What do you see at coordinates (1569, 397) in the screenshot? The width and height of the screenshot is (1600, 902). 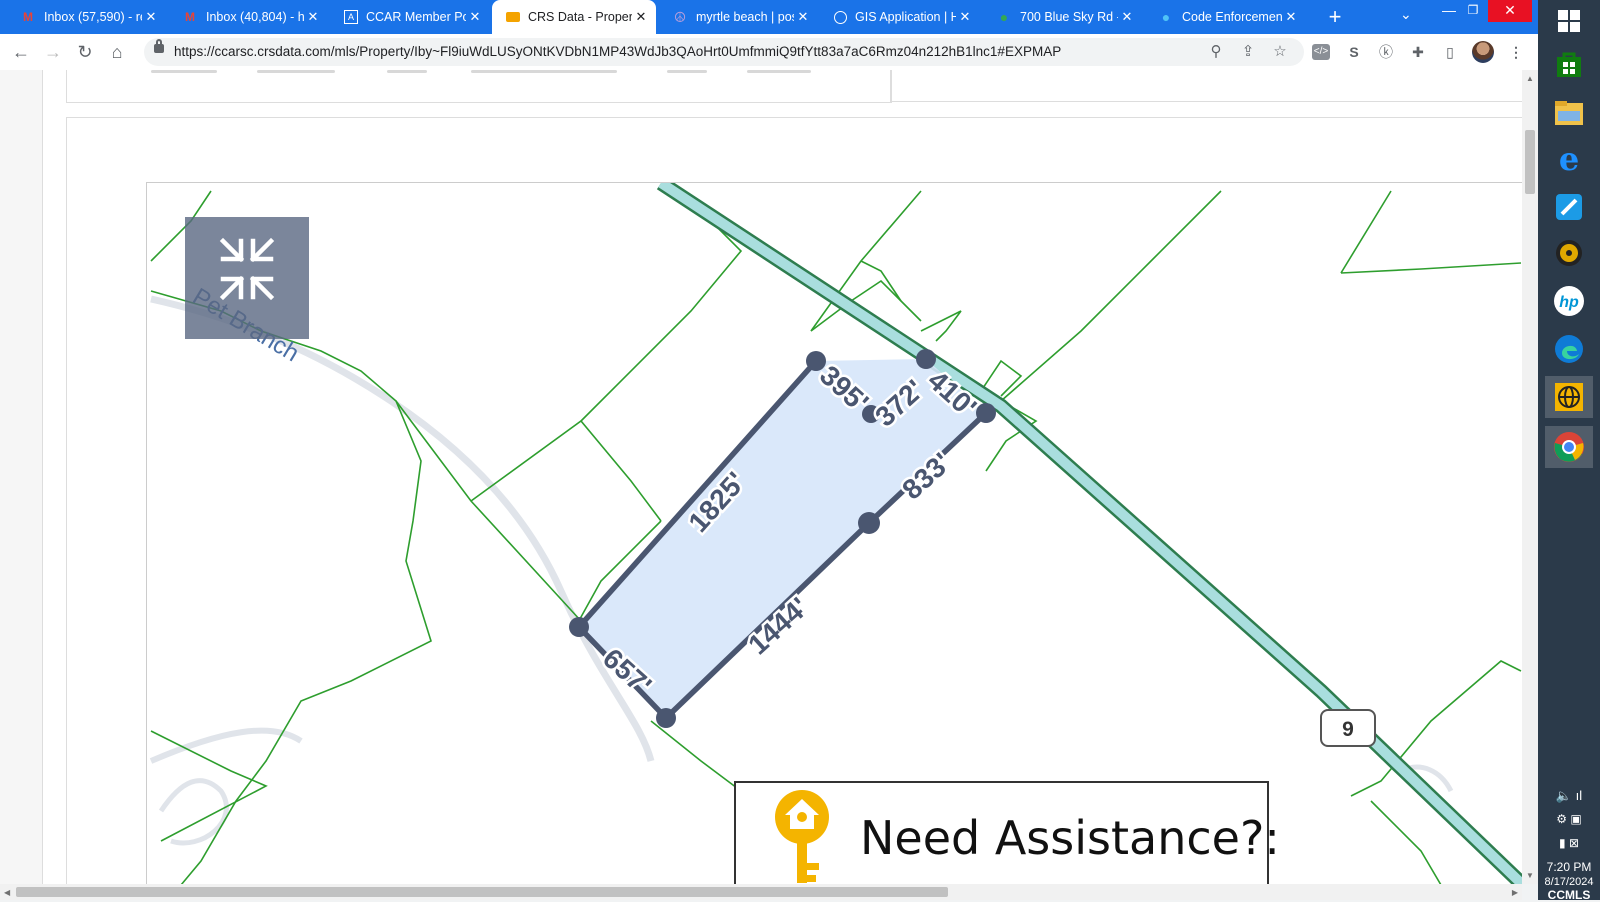 I see `globe-app-icon` at bounding box center [1569, 397].